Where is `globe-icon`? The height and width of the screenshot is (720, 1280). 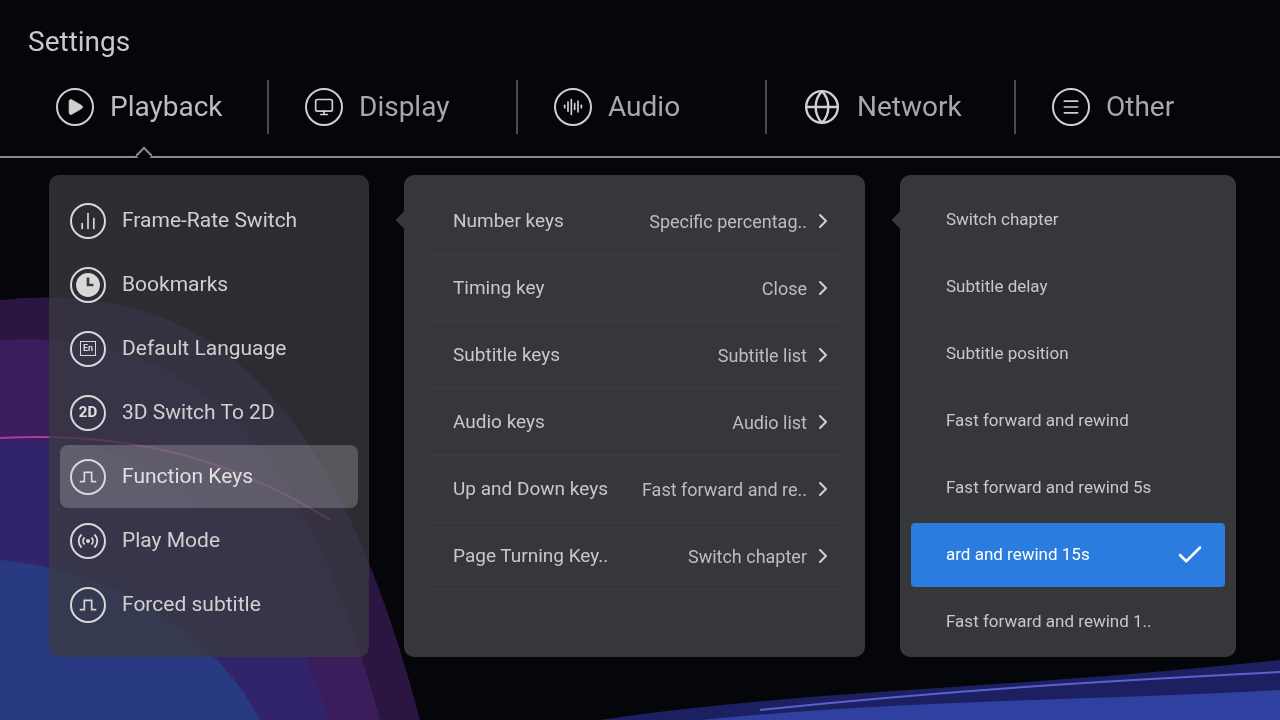
globe-icon is located at coordinates (822, 107).